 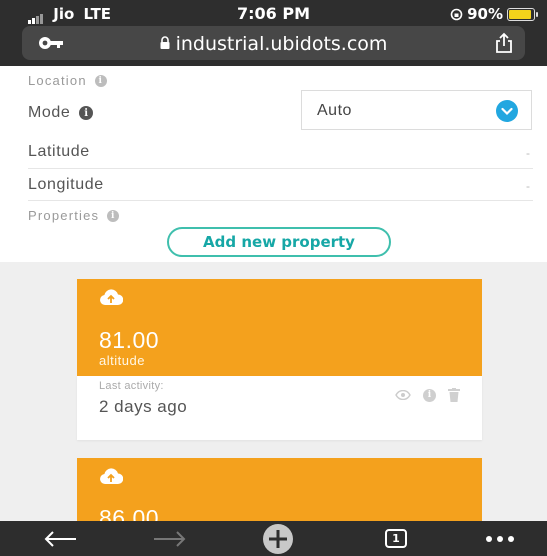 I want to click on trash-icon, so click(x=454, y=395).